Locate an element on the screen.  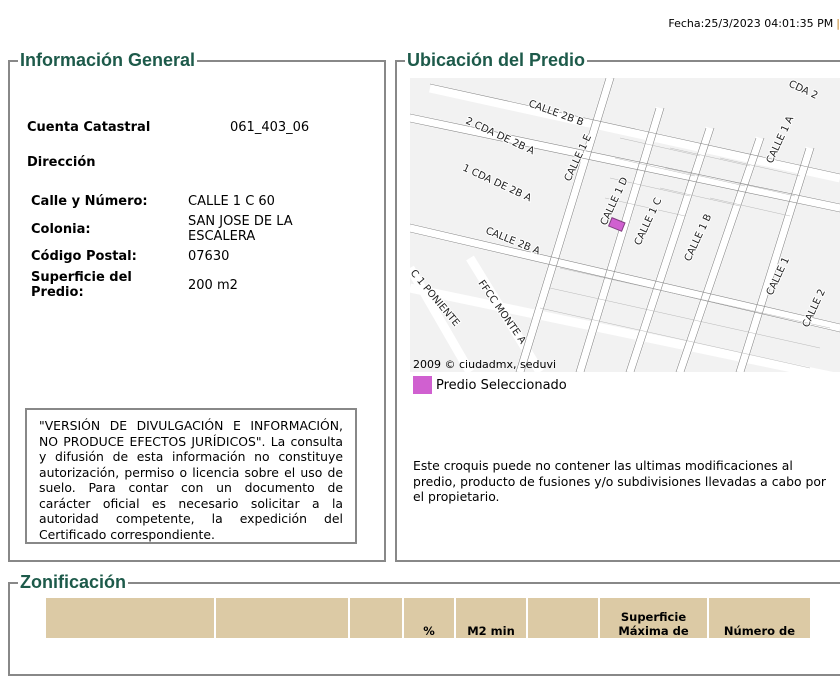
svg-text: 1 CDA DE 2B A is located at coordinates (497, 184).